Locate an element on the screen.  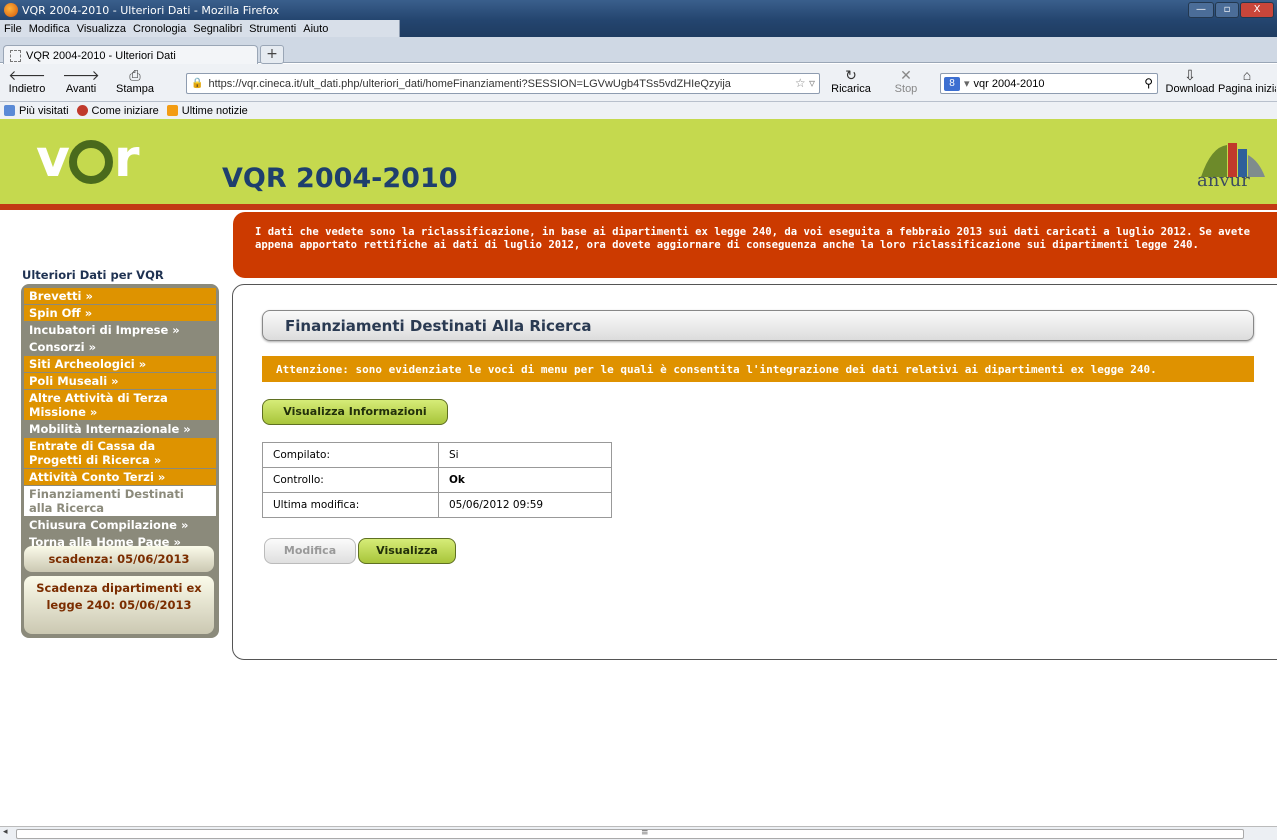
arrow-right-icon: 🡒 is located at coordinates (81, 75).